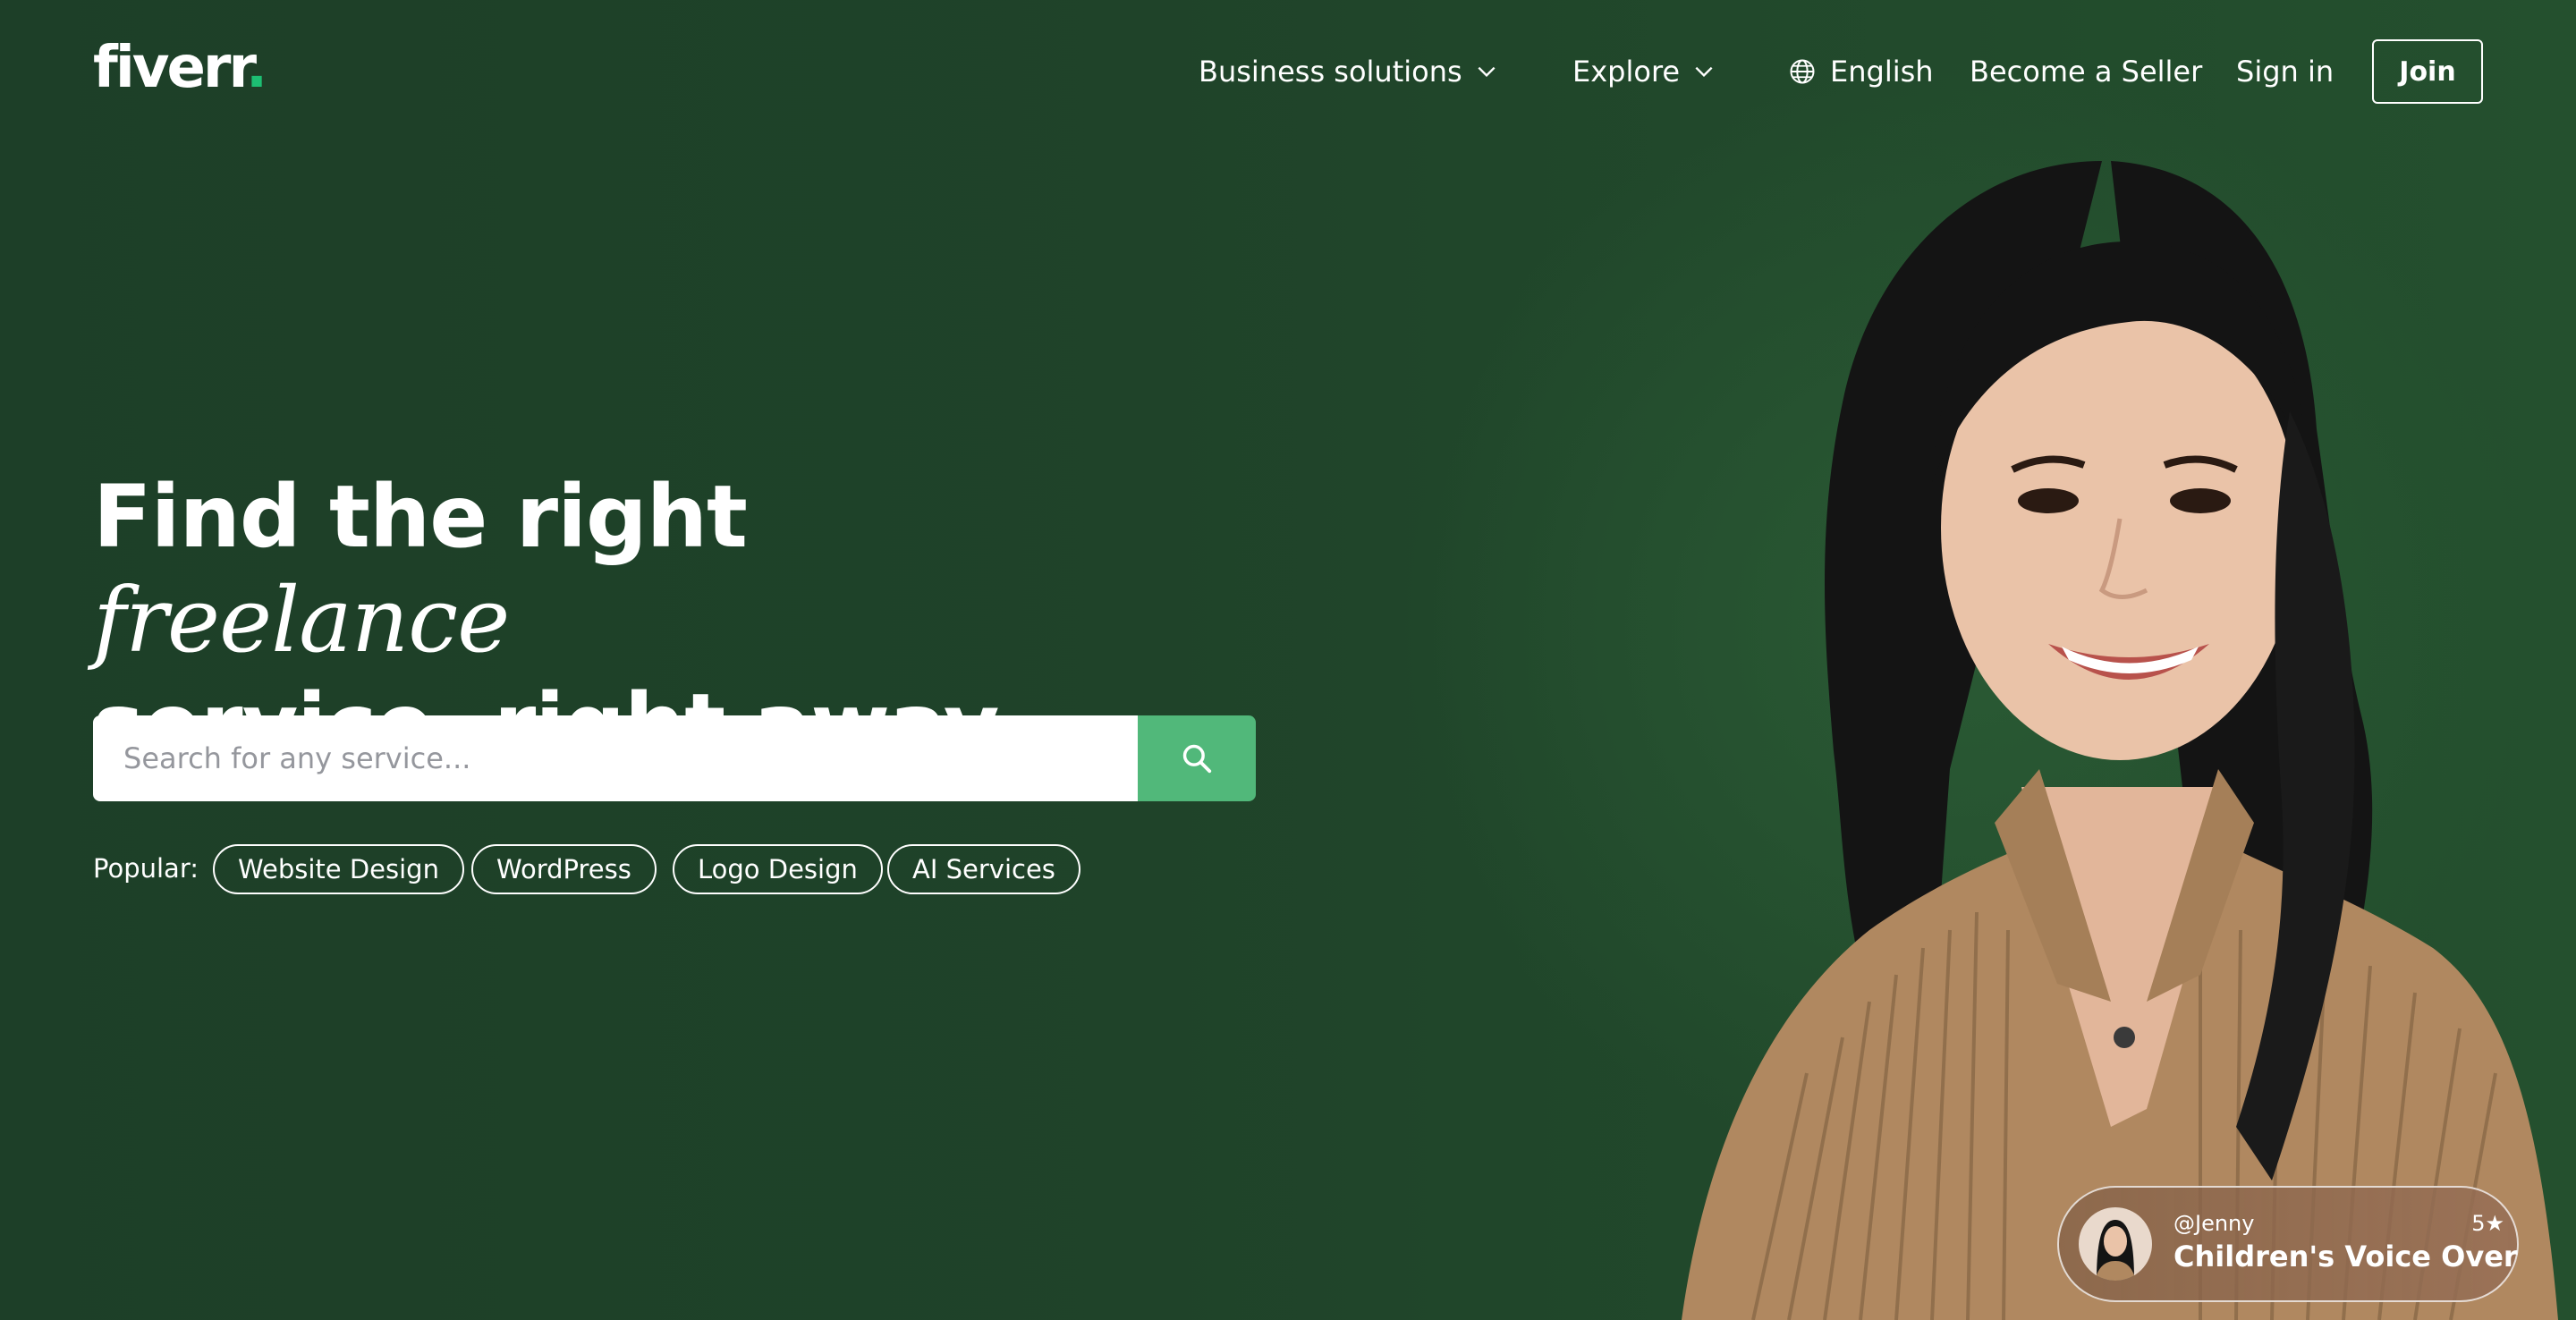  I want to click on popular-tag-label: Logo Design, so click(778, 869).